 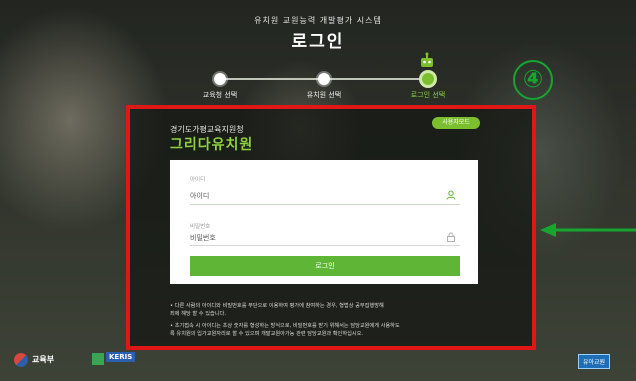 I want to click on user-icon, so click(x=451, y=195).